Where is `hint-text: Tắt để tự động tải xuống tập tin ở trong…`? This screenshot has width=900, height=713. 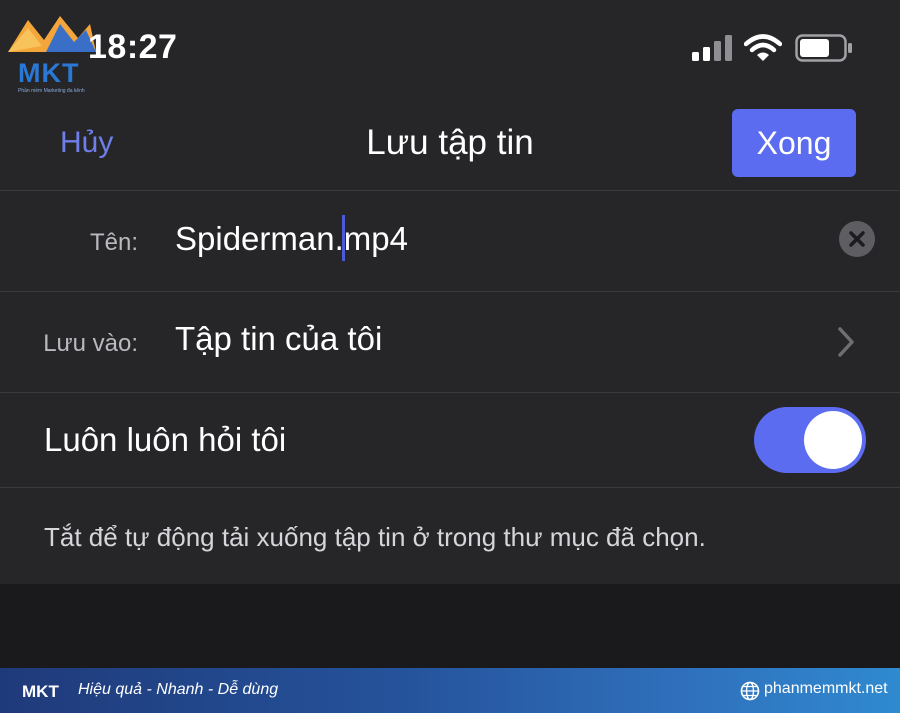 hint-text: Tắt để tự động tải xuống tập tin ở trong… is located at coordinates (375, 537).